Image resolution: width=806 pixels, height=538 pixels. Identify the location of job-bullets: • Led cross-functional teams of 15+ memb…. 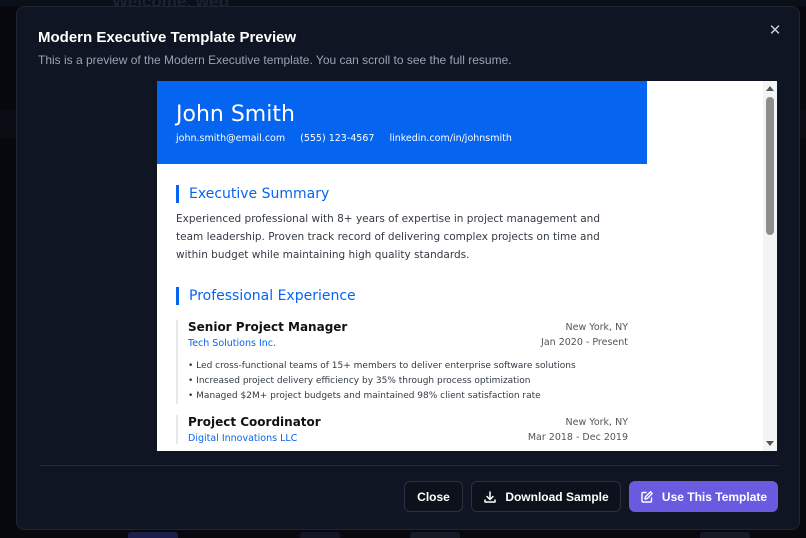
(408, 381).